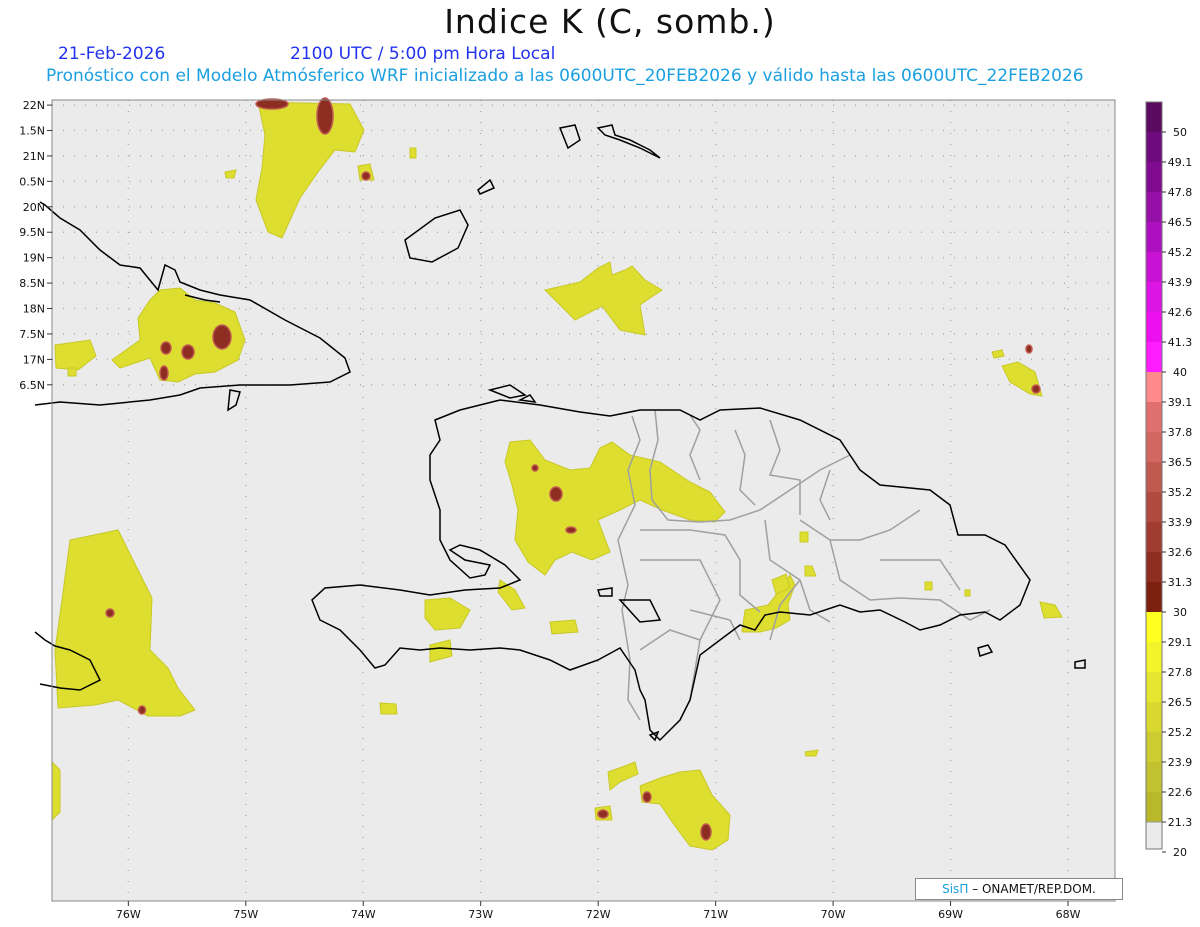 This screenshot has width=1200, height=927. I want to click on colorbar-label: 40, so click(1180, 372).